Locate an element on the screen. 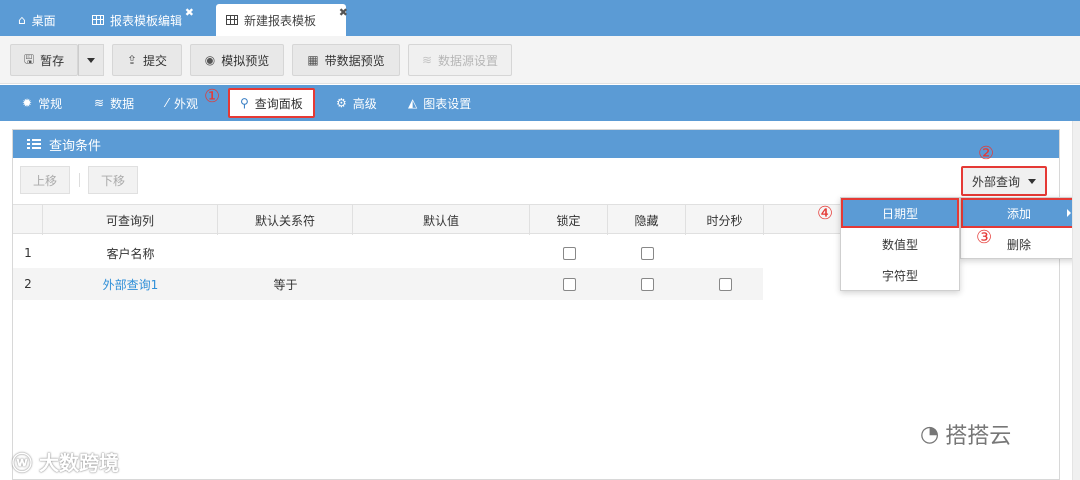 The width and height of the screenshot is (1080, 480). save-dropdown-button is located at coordinates (91, 60).